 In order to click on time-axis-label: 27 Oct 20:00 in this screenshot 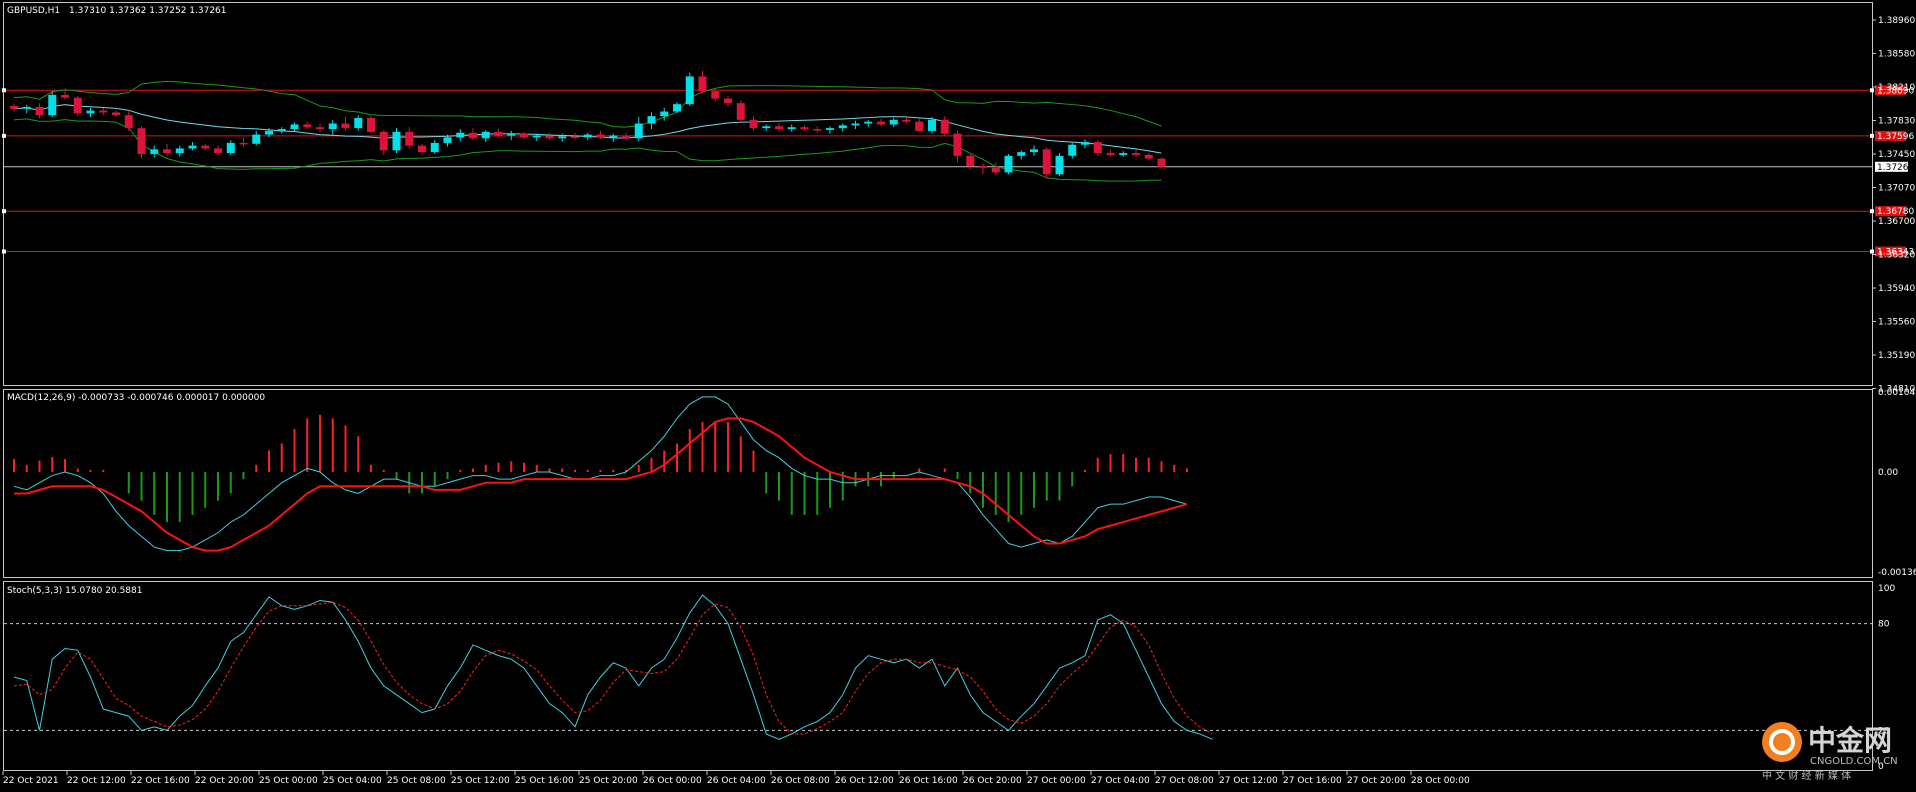, I will do `click(1376, 781)`.